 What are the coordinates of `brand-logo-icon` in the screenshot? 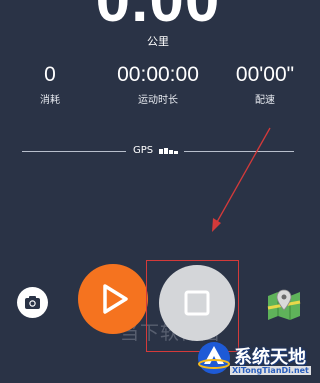 It's located at (214, 358).